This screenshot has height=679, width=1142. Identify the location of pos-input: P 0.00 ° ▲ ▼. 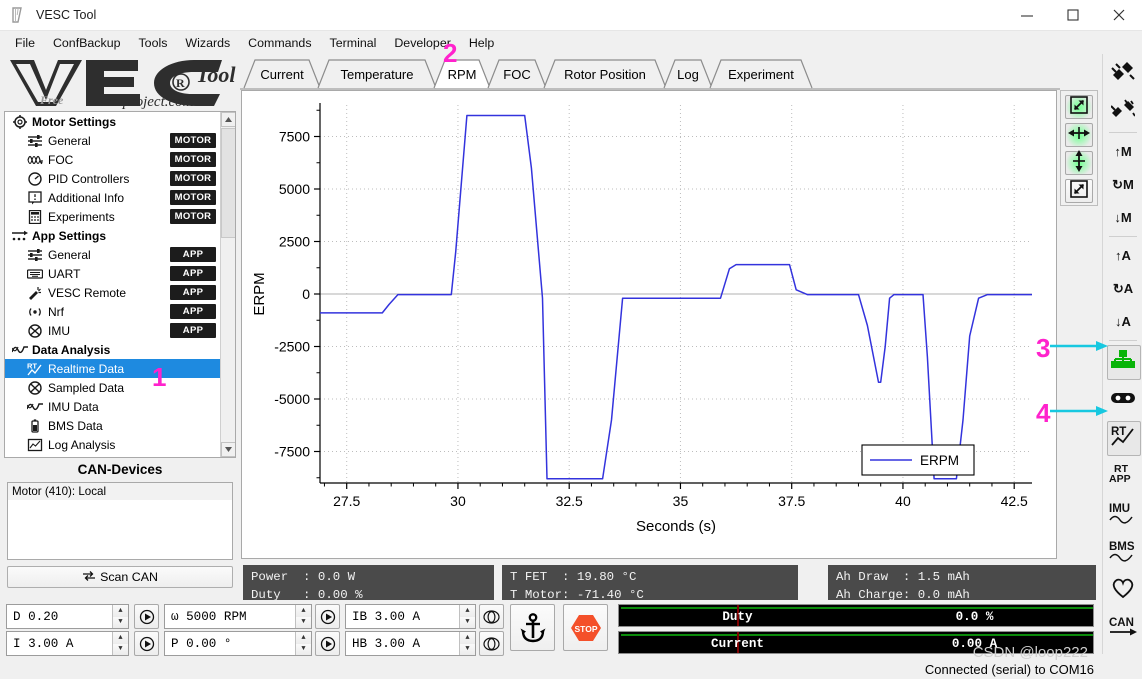
(238, 643).